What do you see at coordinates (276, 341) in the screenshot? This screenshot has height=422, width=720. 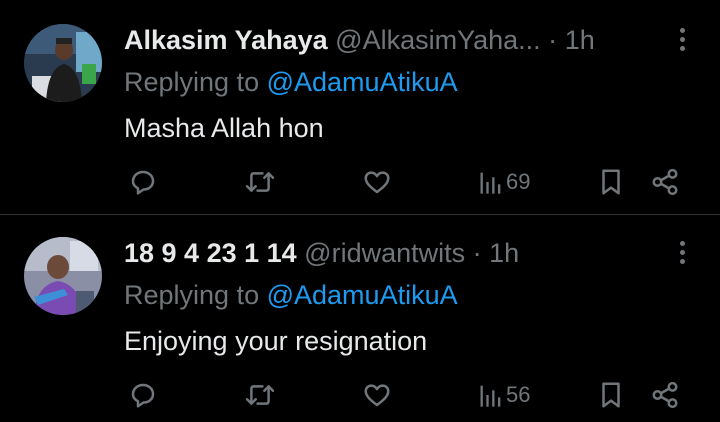 I see `tweet-text: Enjoying your resignation` at bounding box center [276, 341].